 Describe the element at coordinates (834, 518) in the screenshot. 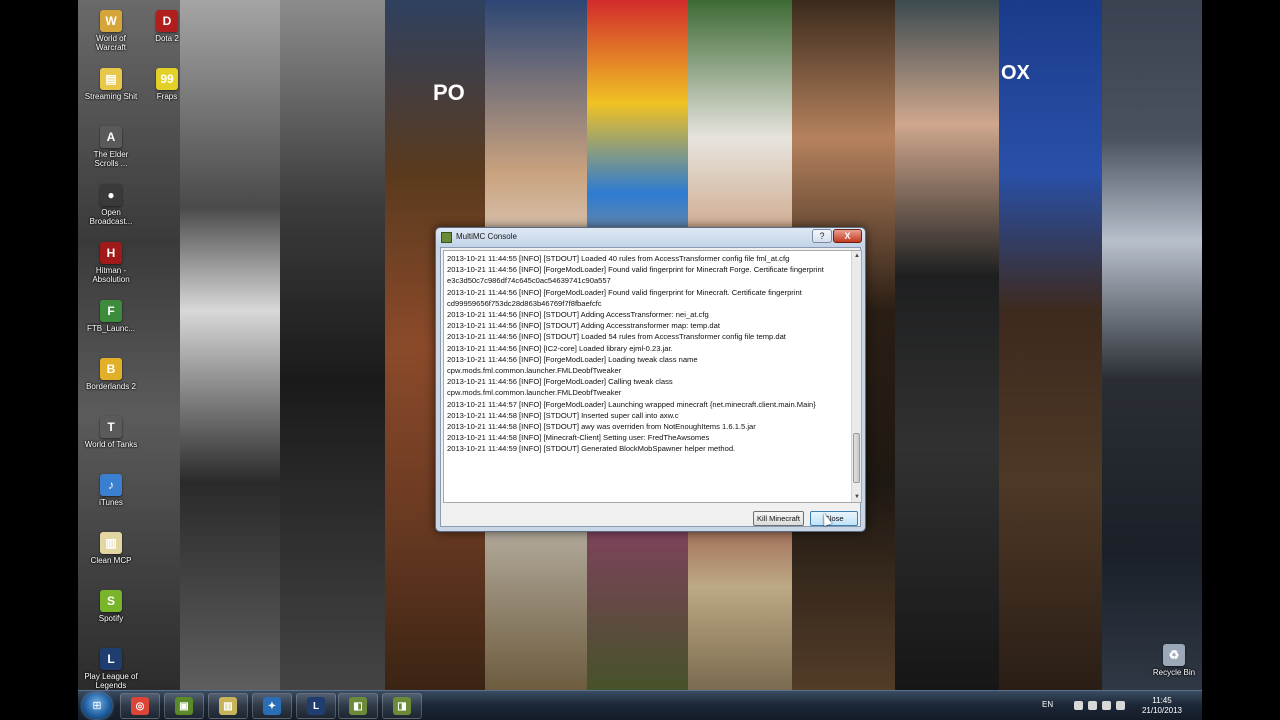

I see `close-button: Close` at that location.